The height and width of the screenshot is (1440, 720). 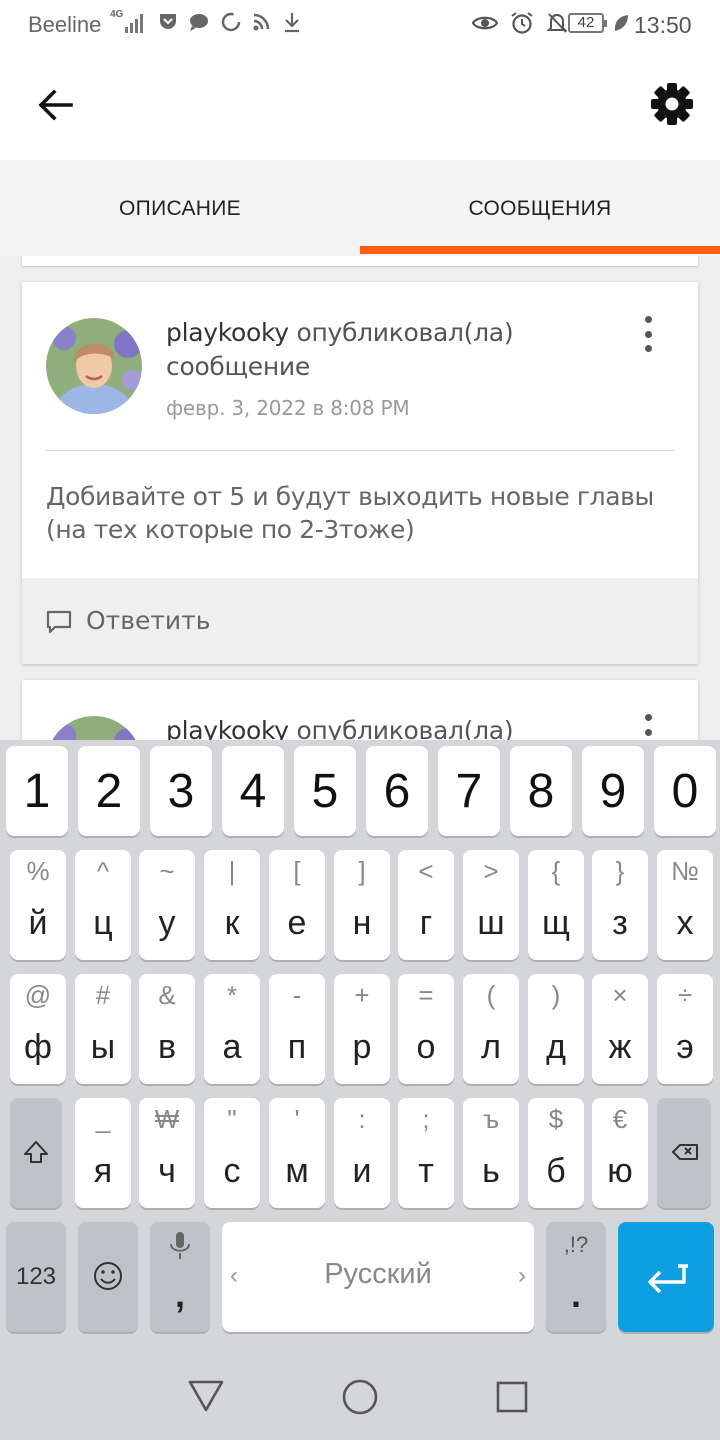 What do you see at coordinates (360, 1397) in the screenshot?
I see `nav-home-icon` at bounding box center [360, 1397].